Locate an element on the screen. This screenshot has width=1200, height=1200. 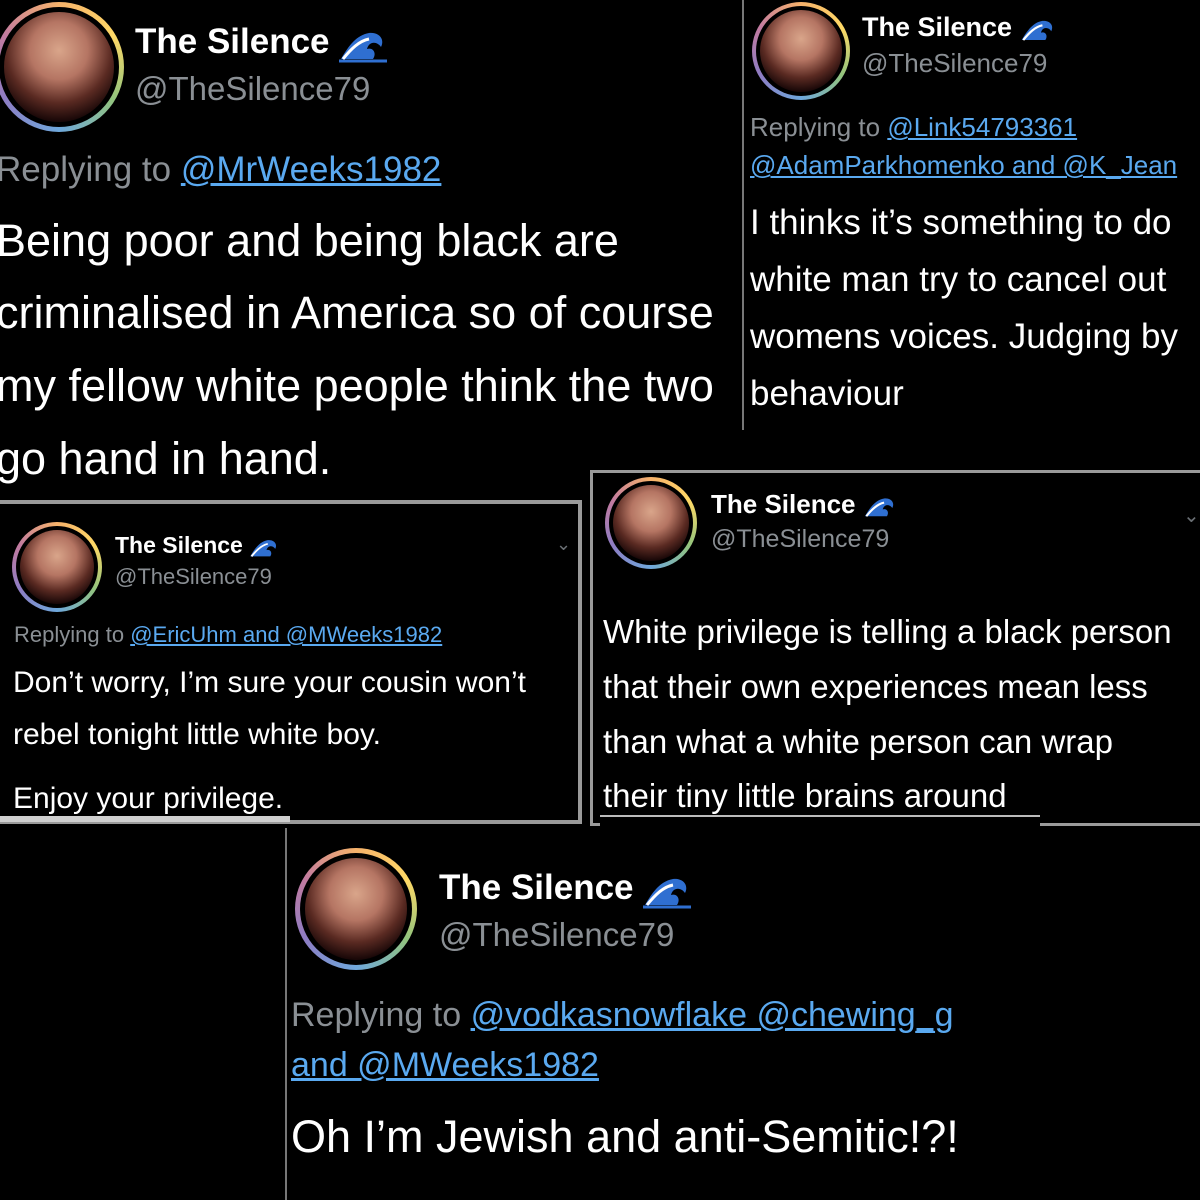
mention-link: and @MWeeks1982 is located at coordinates (445, 1065).